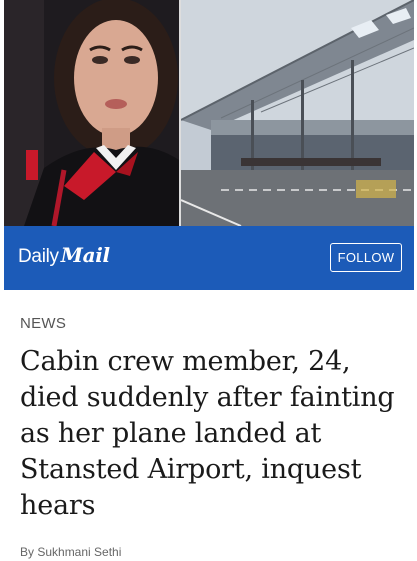 The image size is (417, 561). Describe the element at coordinates (38, 256) in the screenshot. I see `publisher-logo-daily: Daily` at that location.